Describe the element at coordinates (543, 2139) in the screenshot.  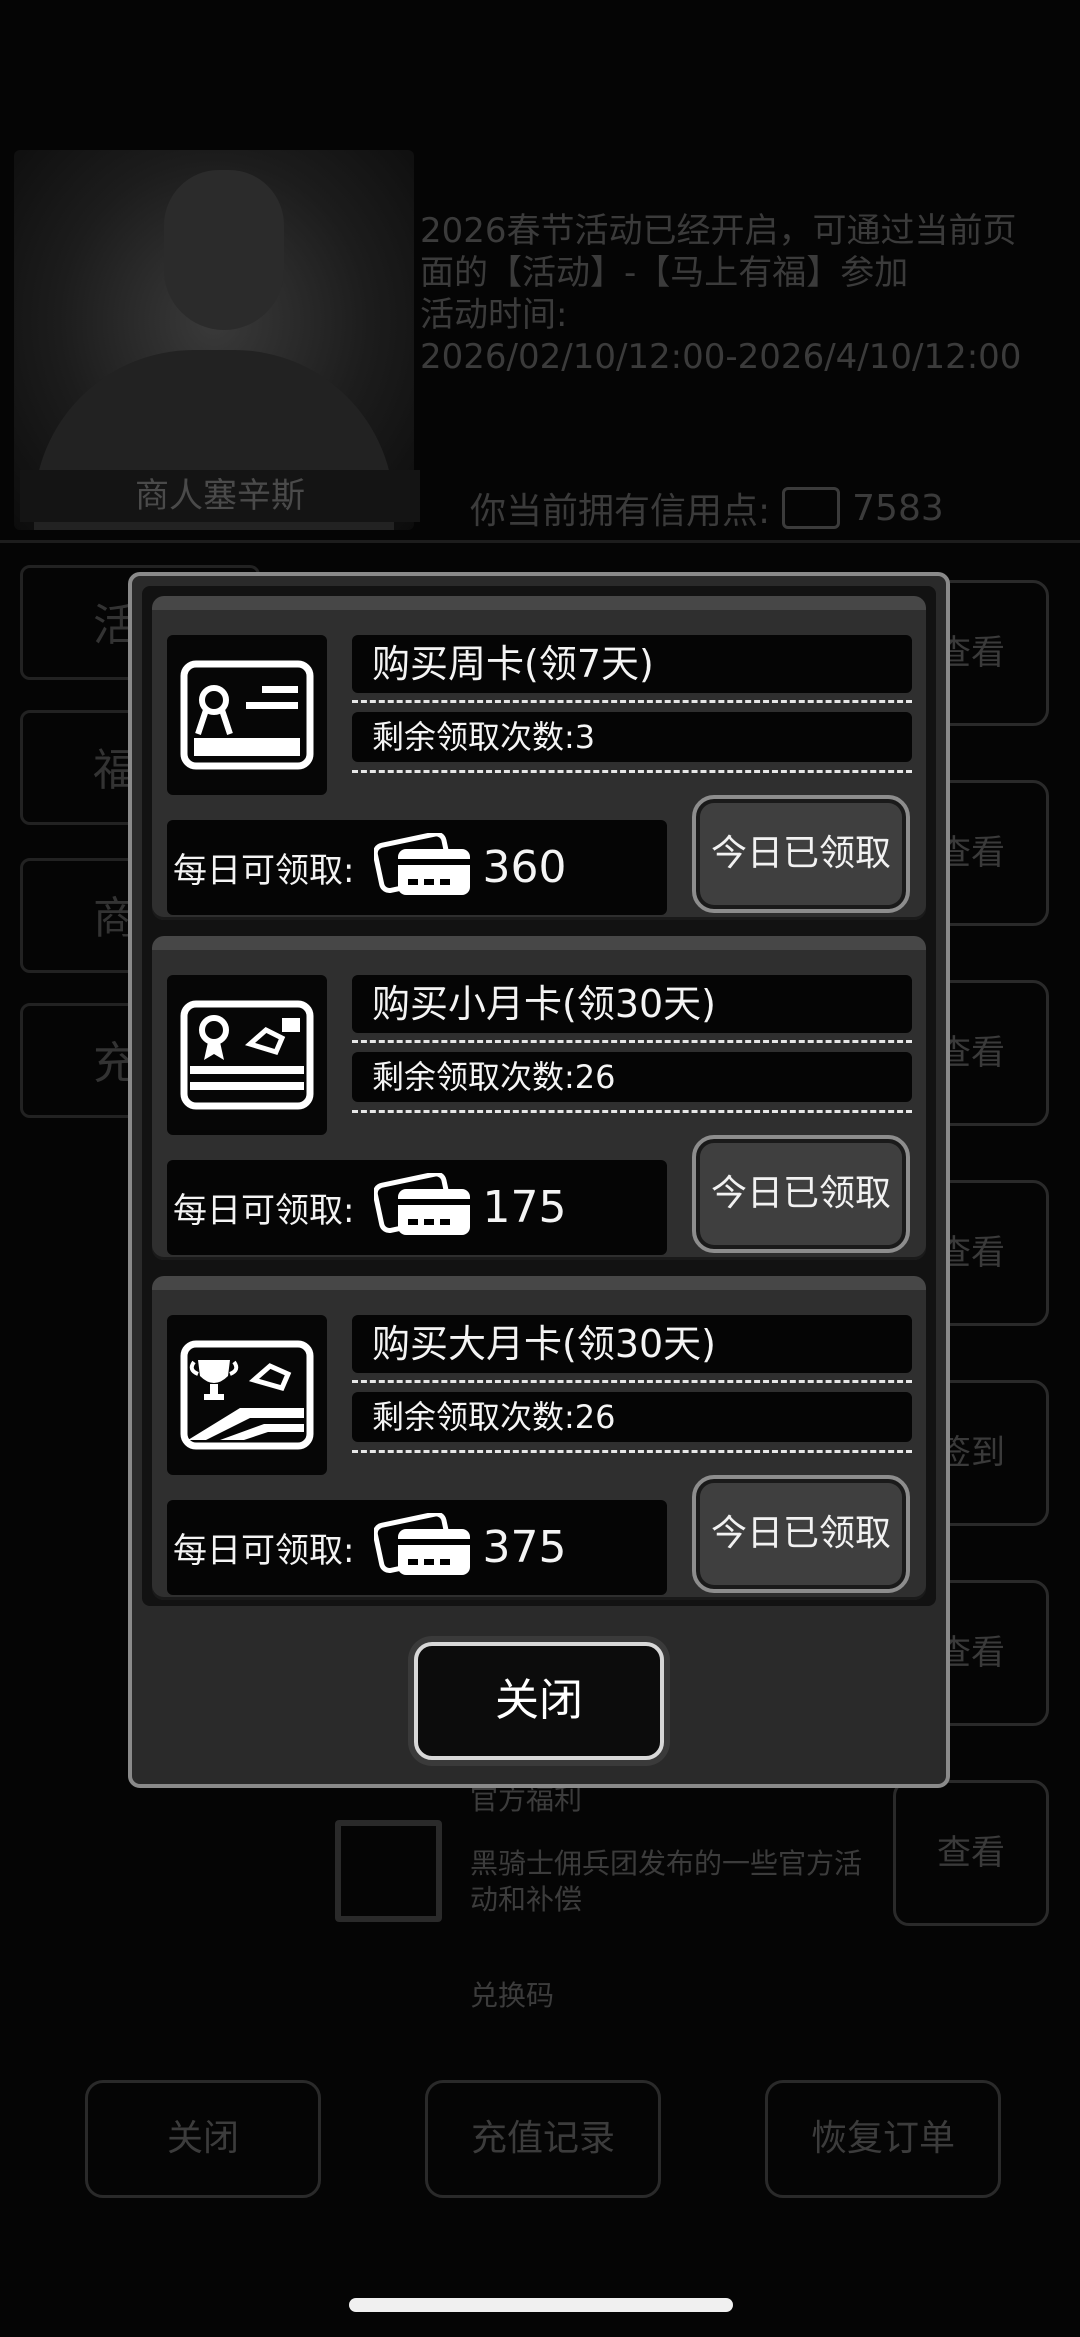
I see `recharge-record-button: 充值记录` at that location.